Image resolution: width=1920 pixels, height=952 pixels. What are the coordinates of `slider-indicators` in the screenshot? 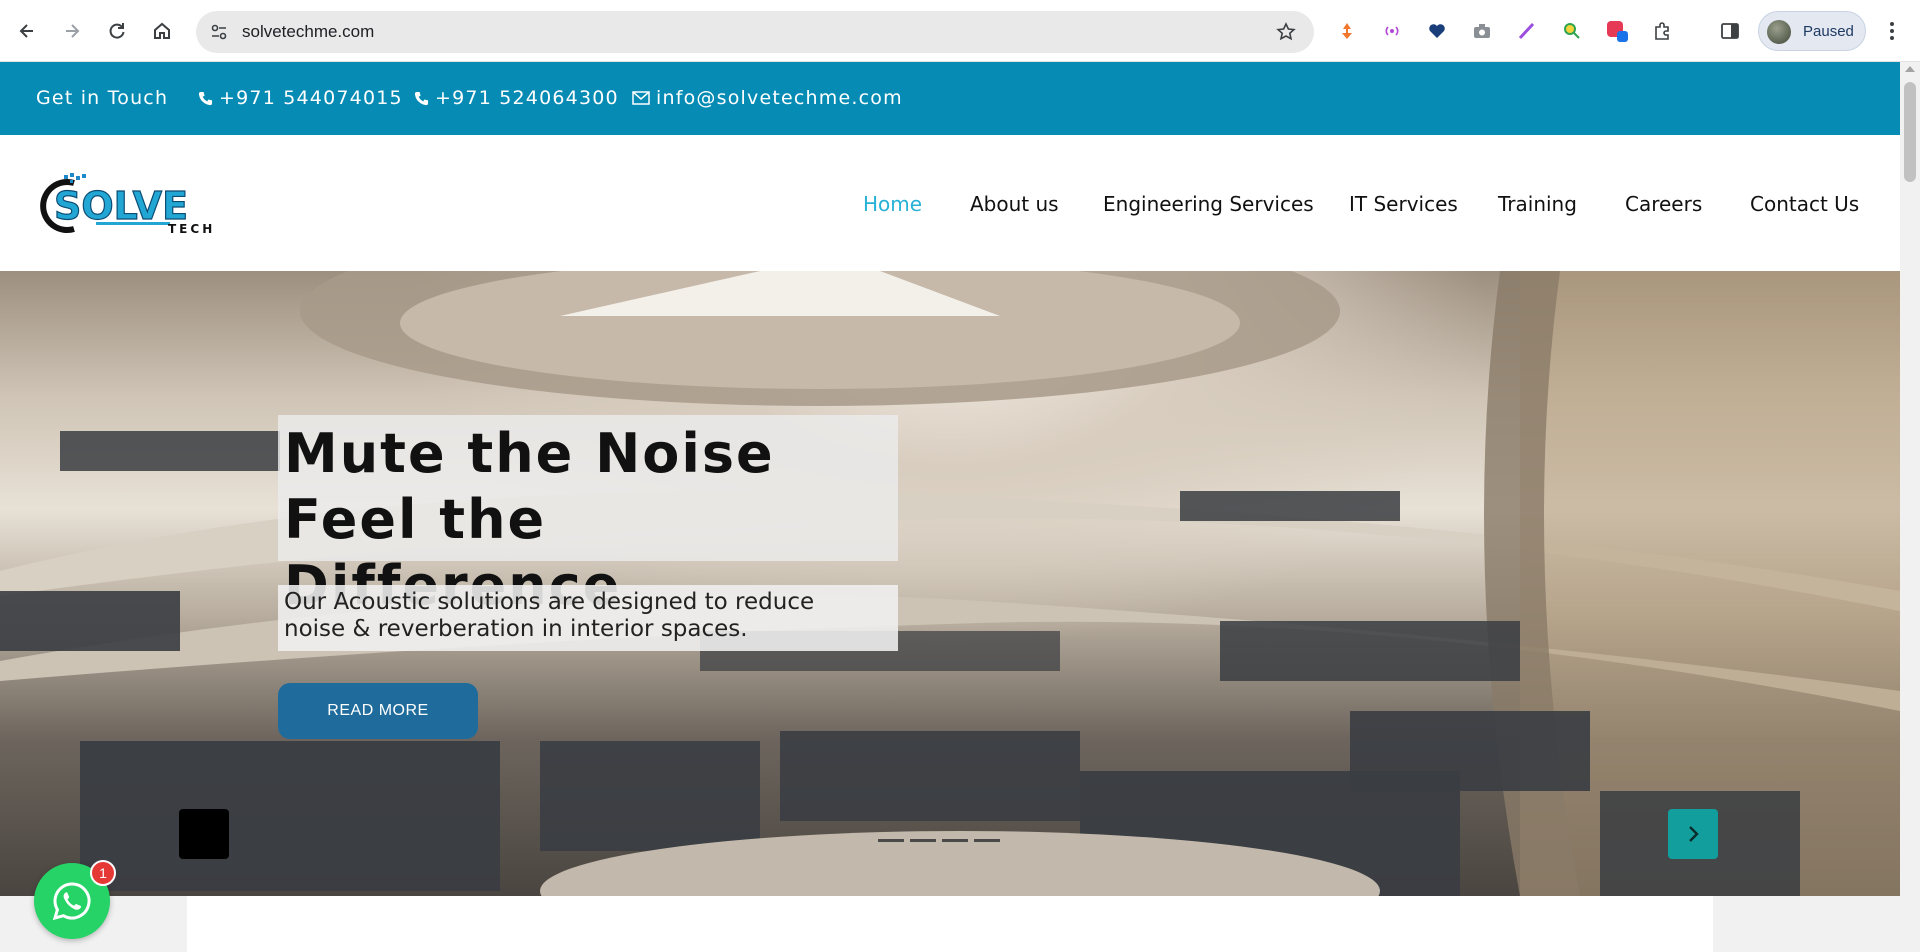 It's located at (939, 840).